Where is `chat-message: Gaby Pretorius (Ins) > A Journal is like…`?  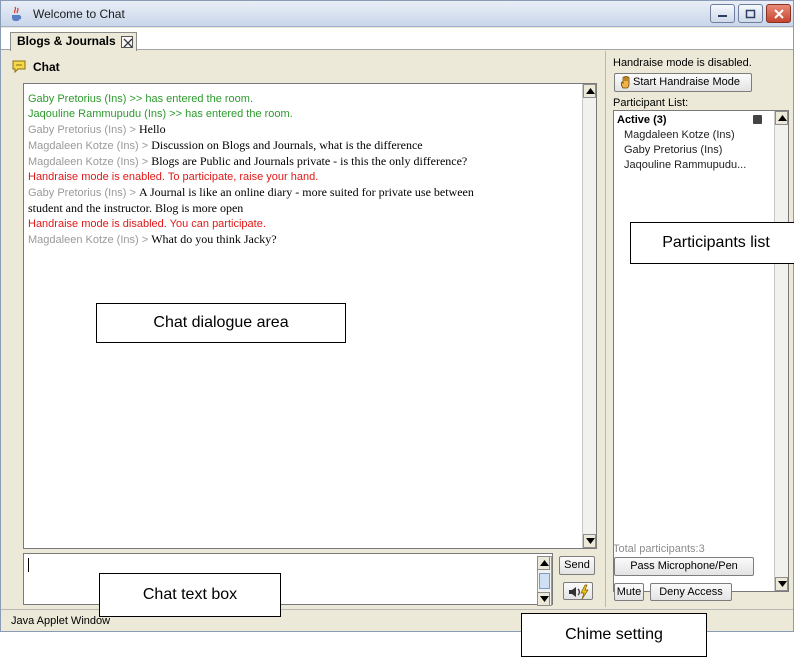
chat-message: Gaby Pretorius (Ins) > A Journal is like… is located at coordinates (304, 193).